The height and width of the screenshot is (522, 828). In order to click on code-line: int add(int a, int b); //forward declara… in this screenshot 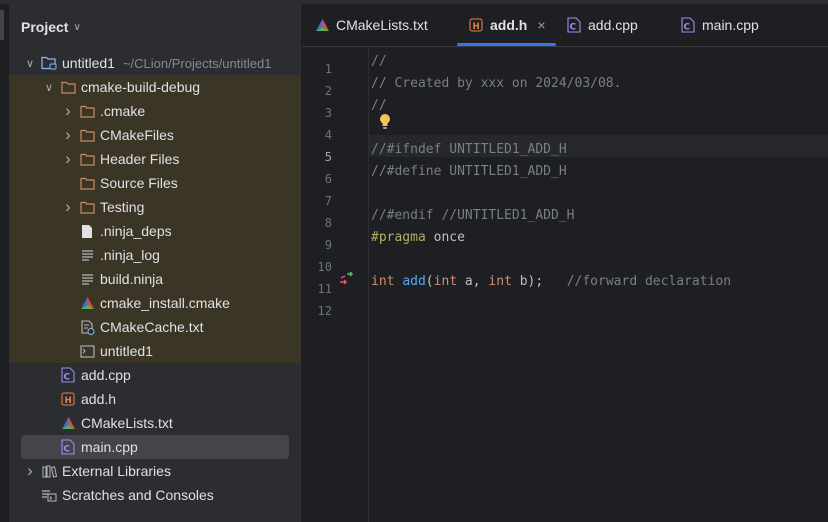, I will do `click(551, 282)`.